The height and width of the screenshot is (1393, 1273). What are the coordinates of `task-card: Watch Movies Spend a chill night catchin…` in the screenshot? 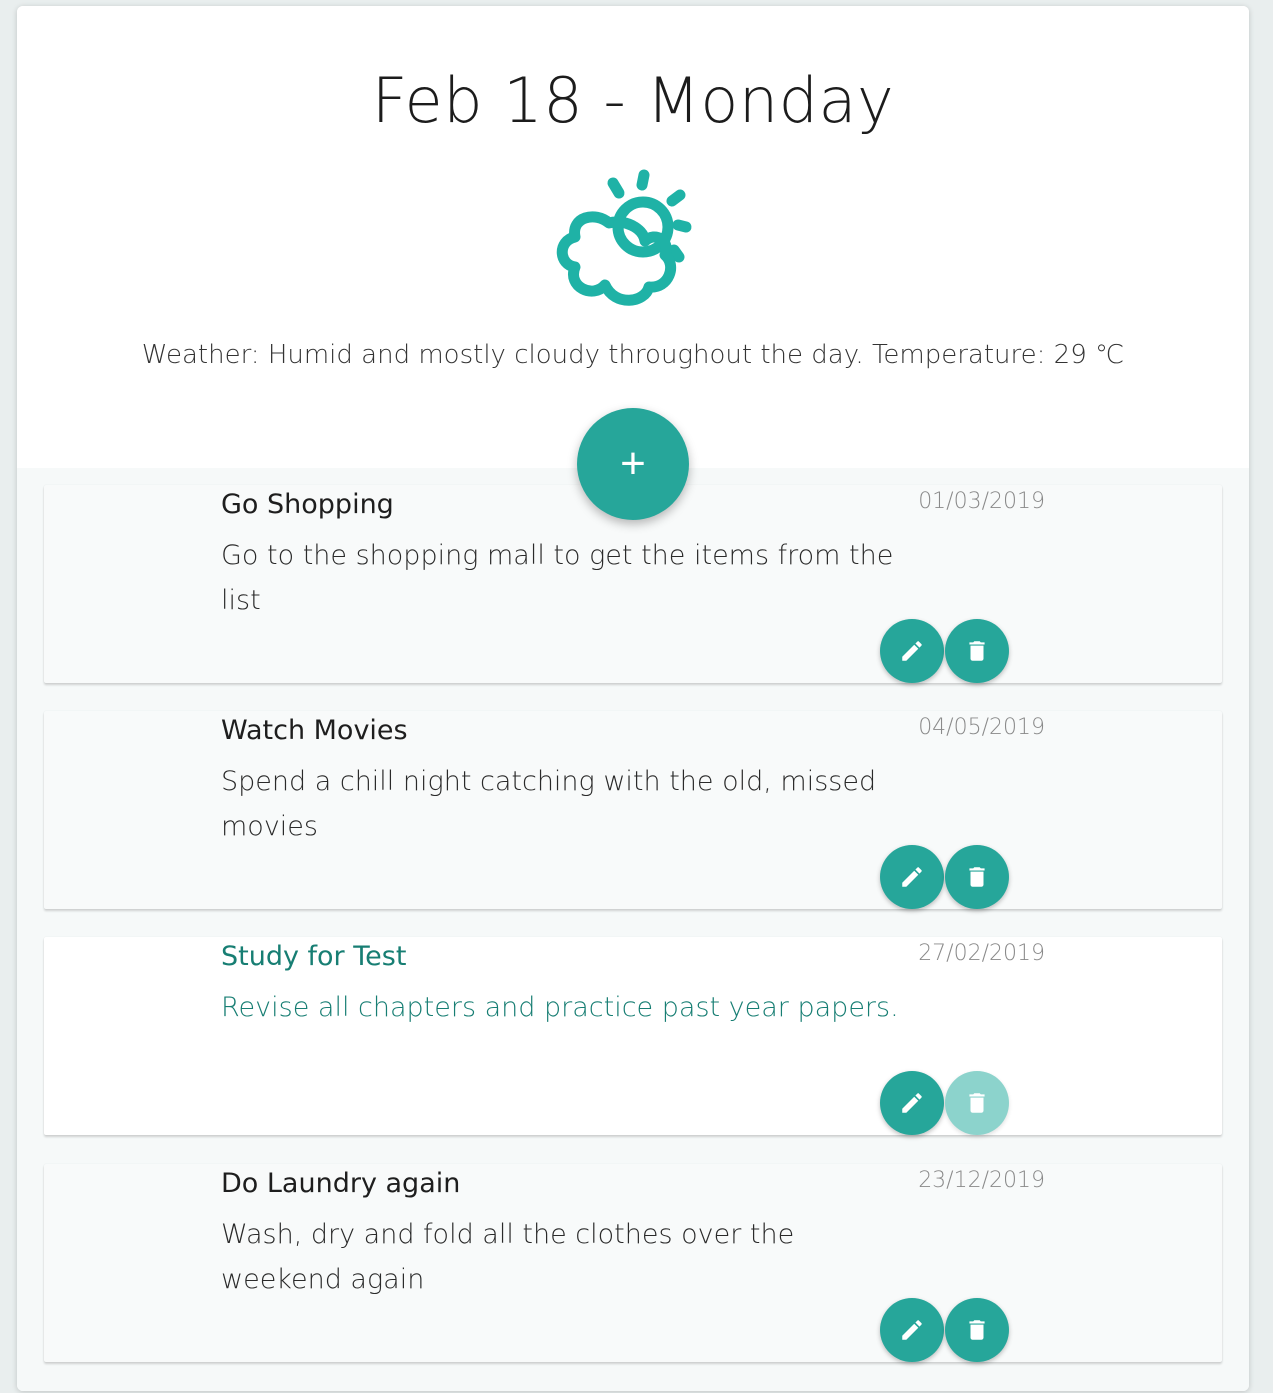 It's located at (633, 810).